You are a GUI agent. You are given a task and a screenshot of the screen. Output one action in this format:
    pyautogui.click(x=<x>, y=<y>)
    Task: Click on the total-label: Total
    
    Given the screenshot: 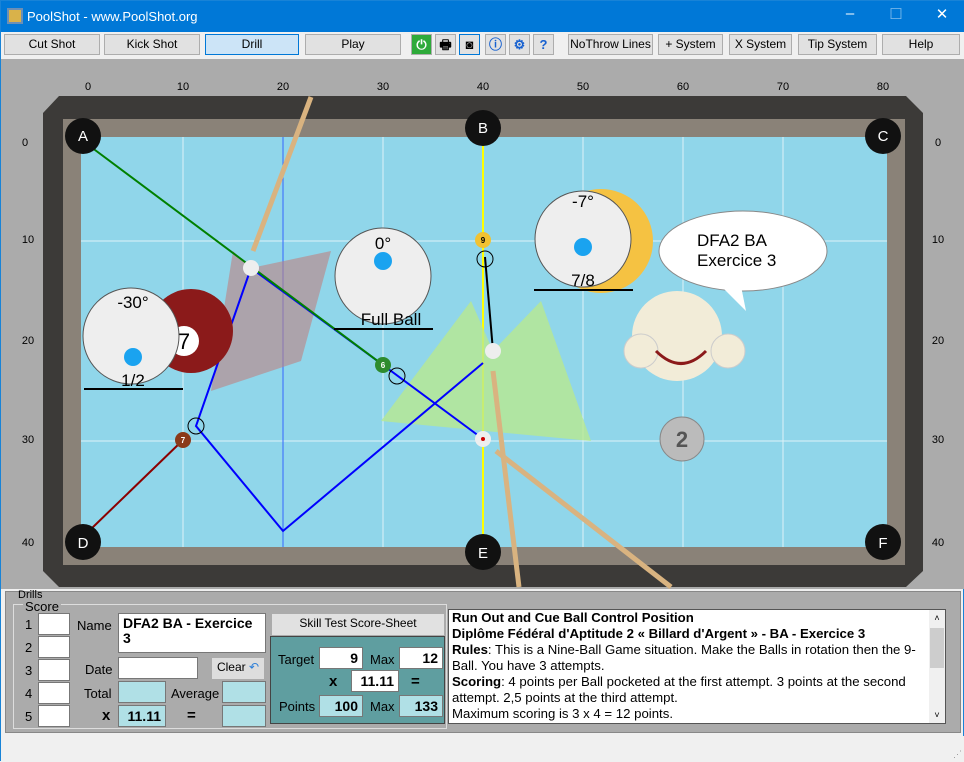 What is the action you would take?
    pyautogui.click(x=98, y=693)
    